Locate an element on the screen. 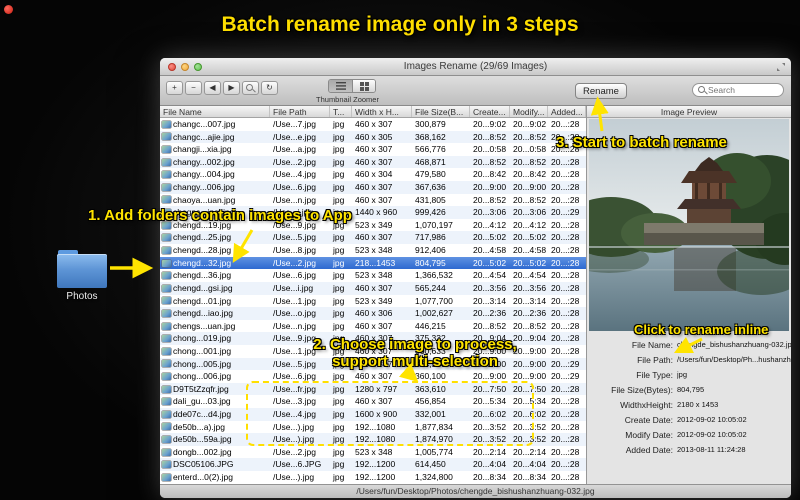 The image size is (800, 500). cell-file-path: /Use...2.jpg is located at coordinates (294, 451).